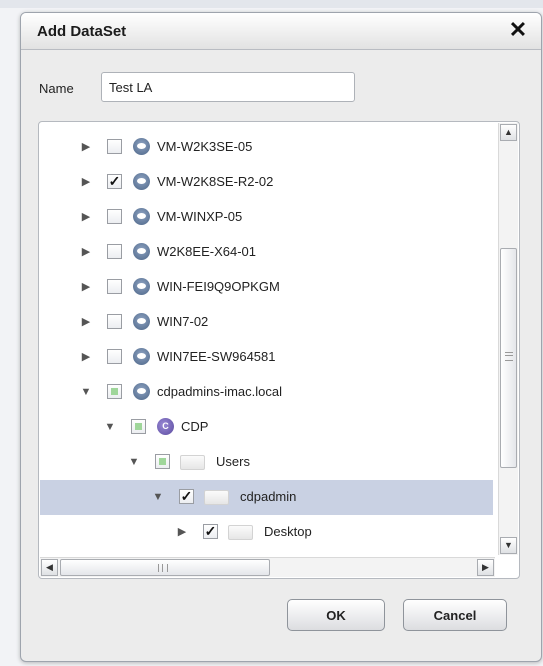 This screenshot has height=666, width=543. I want to click on tree-item-label: cdpadmin, so click(268, 496).